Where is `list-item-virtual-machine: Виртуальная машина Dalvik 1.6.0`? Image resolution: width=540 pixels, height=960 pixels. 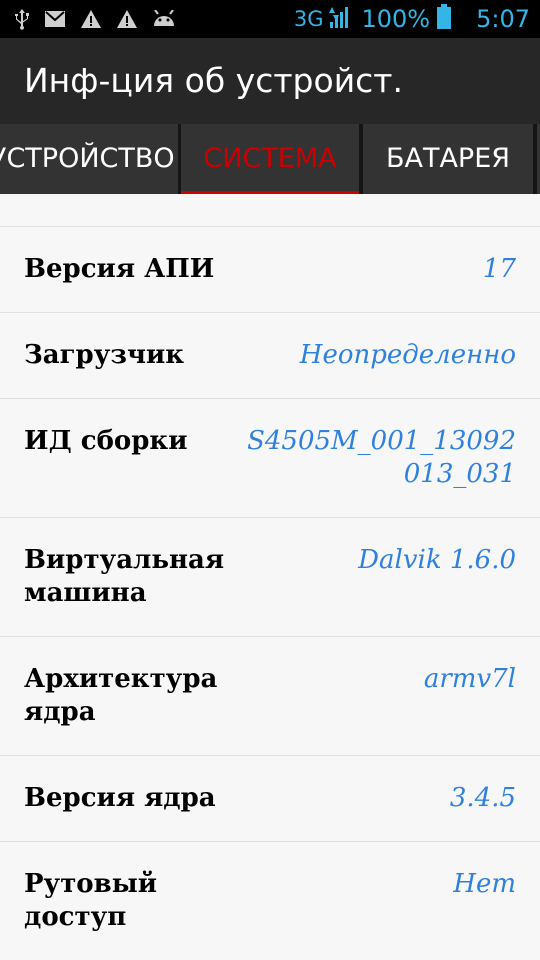
list-item-virtual-machine: Виртуальная машина Dalvik 1.6.0 is located at coordinates (270, 577).